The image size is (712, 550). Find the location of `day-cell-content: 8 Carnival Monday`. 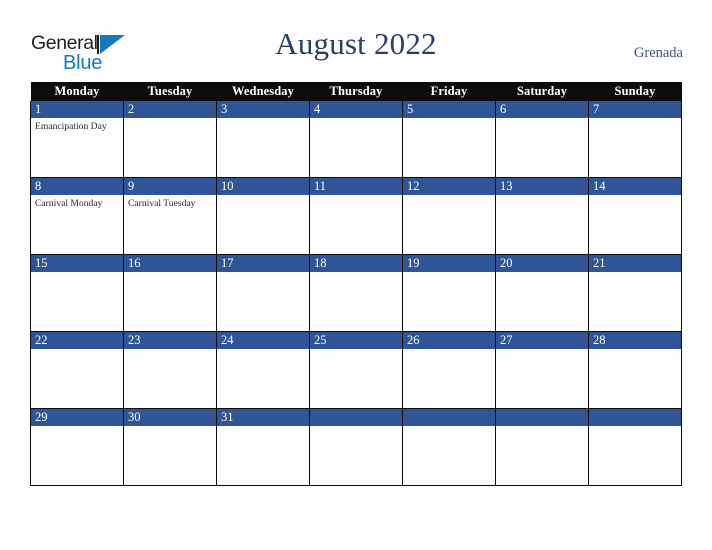

day-cell-content: 8 Carnival Monday is located at coordinates (77, 216).